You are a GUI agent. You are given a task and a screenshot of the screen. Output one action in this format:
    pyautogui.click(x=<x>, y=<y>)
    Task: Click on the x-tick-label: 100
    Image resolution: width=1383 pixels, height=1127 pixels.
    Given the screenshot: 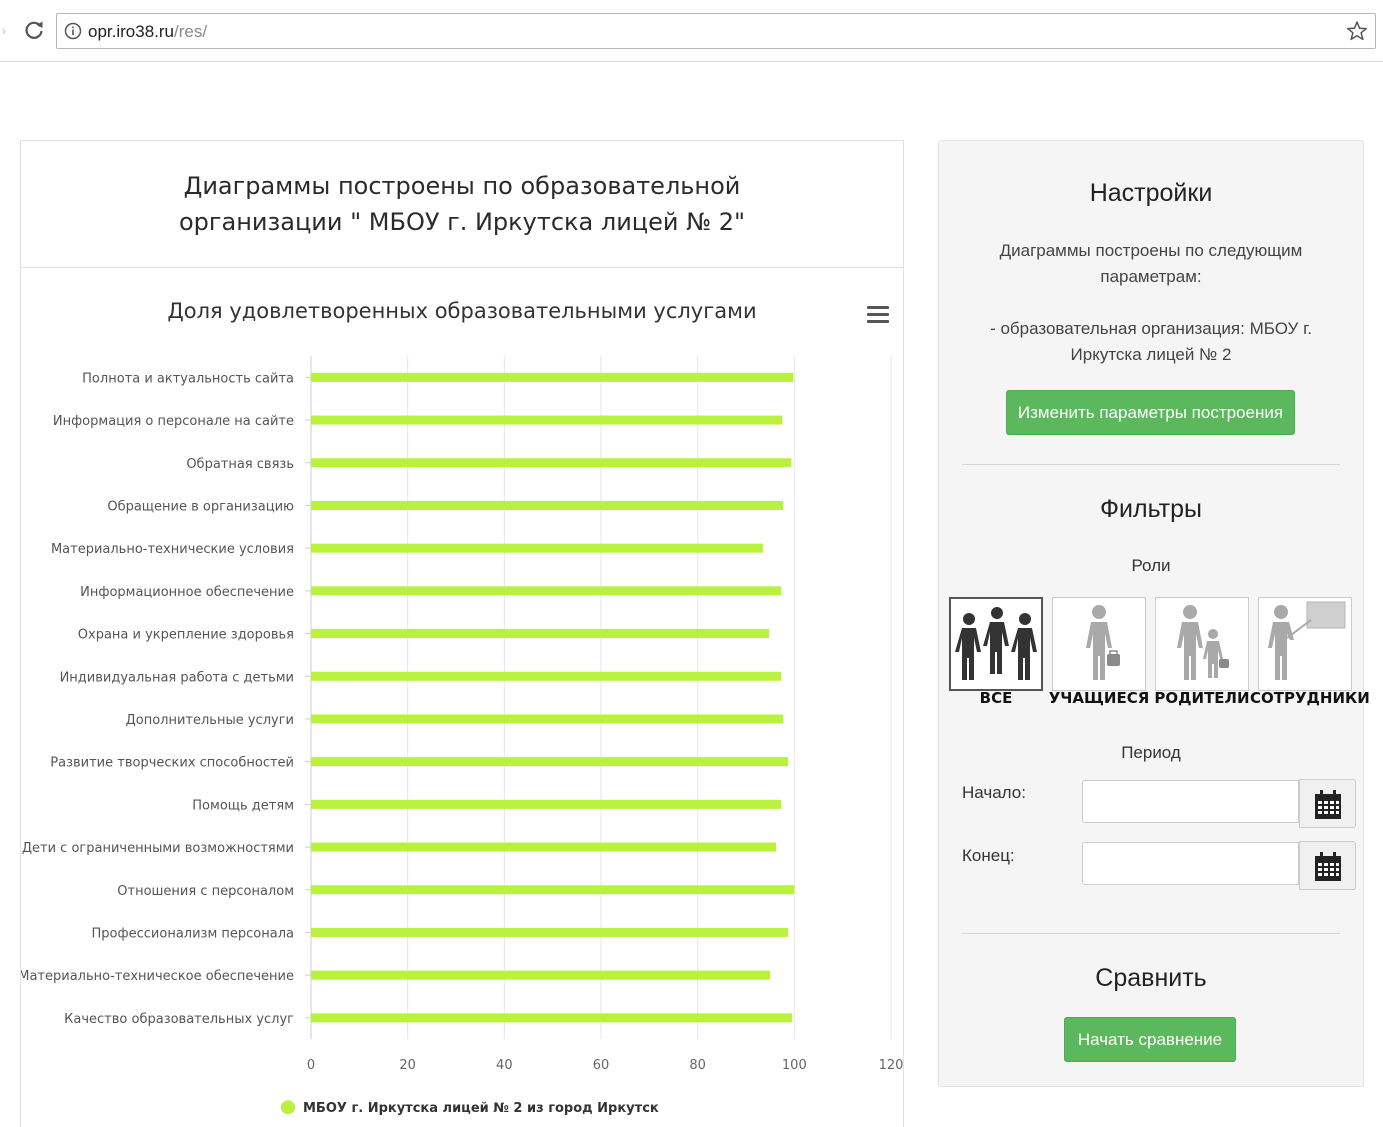 What is the action you would take?
    pyautogui.click(x=794, y=1065)
    